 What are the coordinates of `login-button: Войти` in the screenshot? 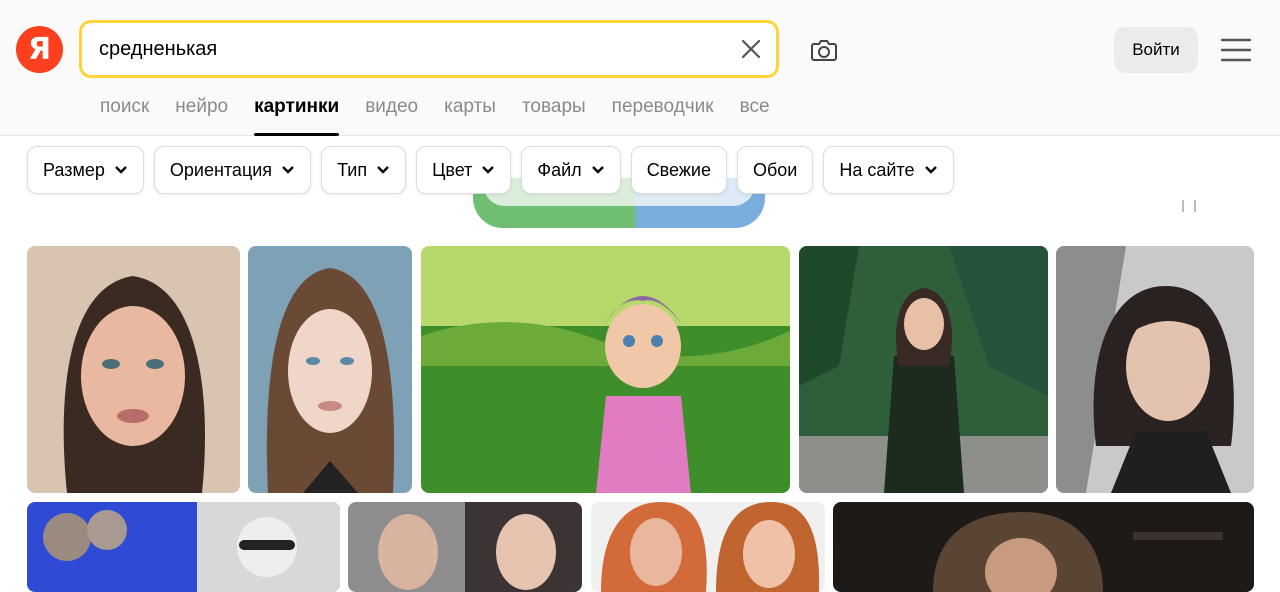 It's located at (1156, 50).